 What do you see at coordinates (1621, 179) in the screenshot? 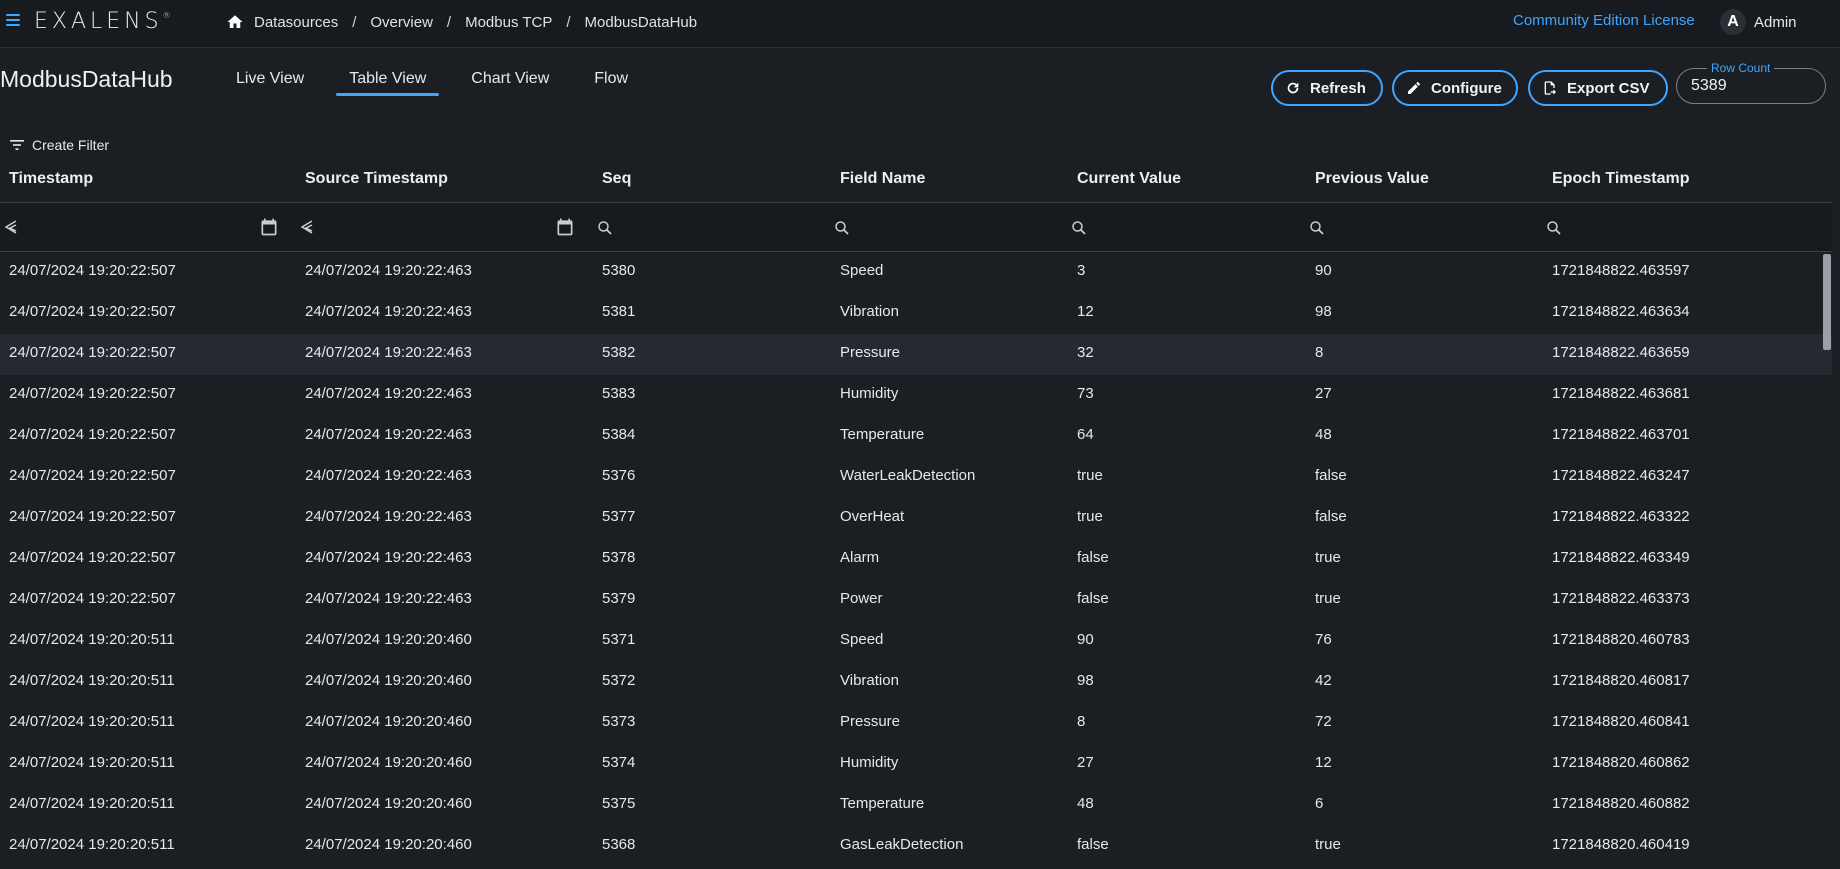
I see `column-header-epoch-timestamp: Epoch Timestamp` at bounding box center [1621, 179].